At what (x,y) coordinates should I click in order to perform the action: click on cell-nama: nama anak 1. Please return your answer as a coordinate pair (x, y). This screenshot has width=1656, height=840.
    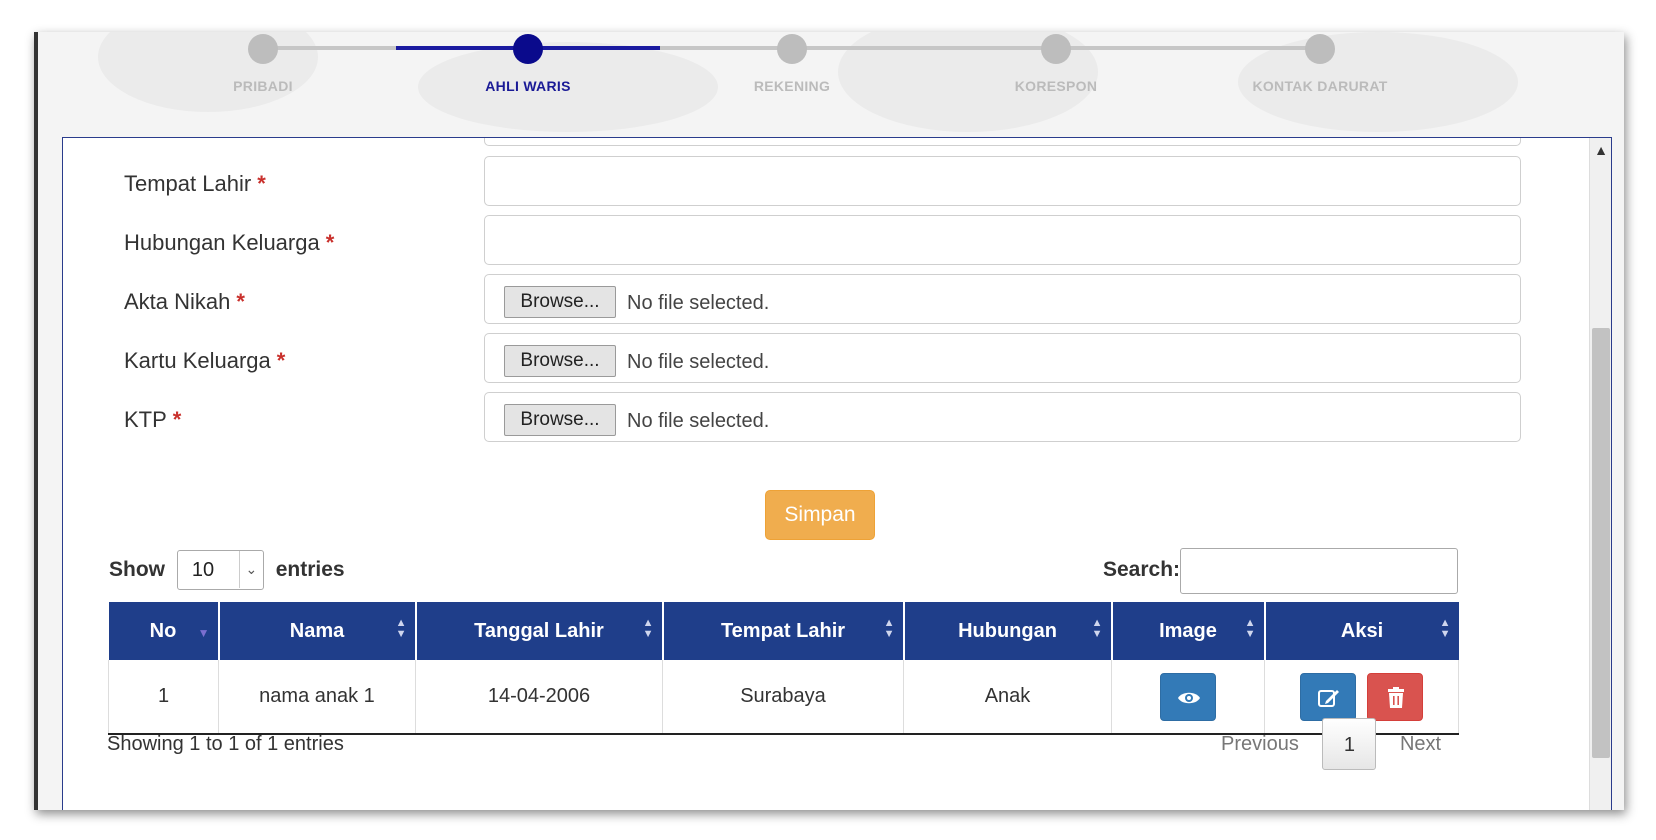
    Looking at the image, I should click on (317, 697).